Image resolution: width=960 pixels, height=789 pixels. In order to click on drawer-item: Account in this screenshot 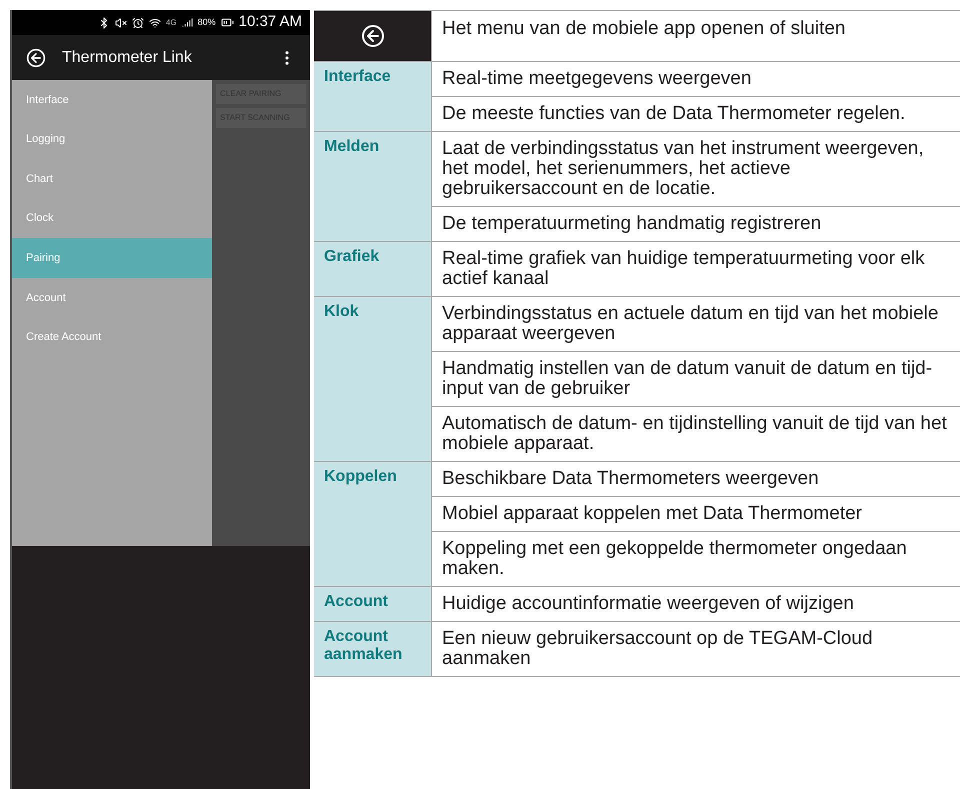, I will do `click(112, 298)`.